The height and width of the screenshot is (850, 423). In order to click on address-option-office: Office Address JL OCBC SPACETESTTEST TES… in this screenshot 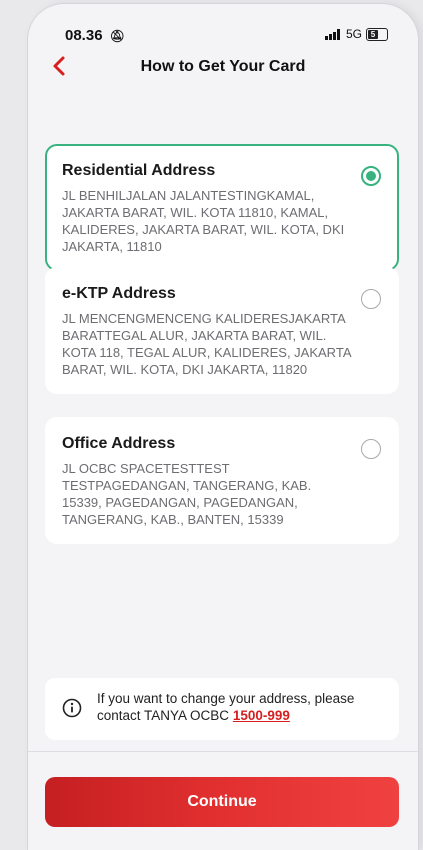, I will do `click(222, 480)`.